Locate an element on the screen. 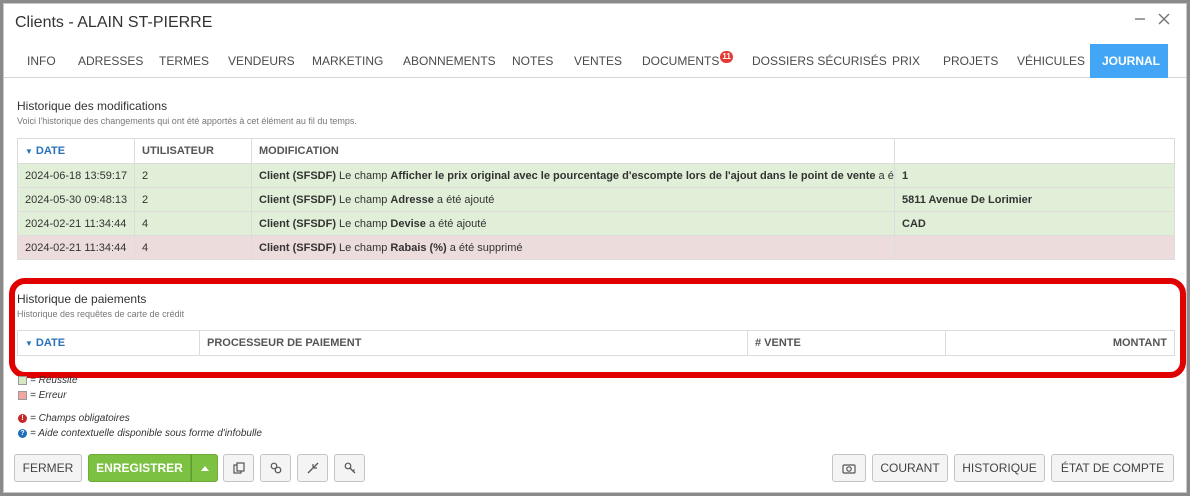 This screenshot has height=496, width=1190. current-button: COURANT is located at coordinates (910, 468).